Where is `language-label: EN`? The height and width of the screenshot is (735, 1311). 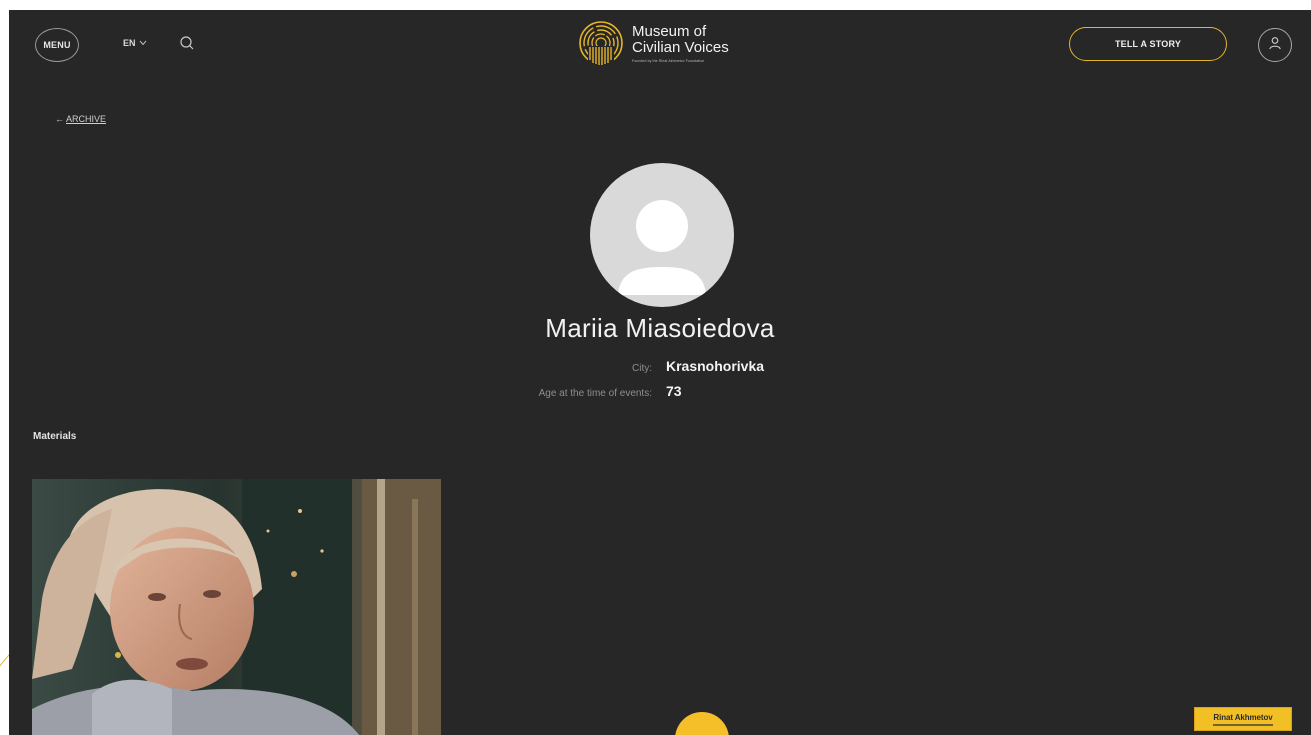 language-label: EN is located at coordinates (129, 43).